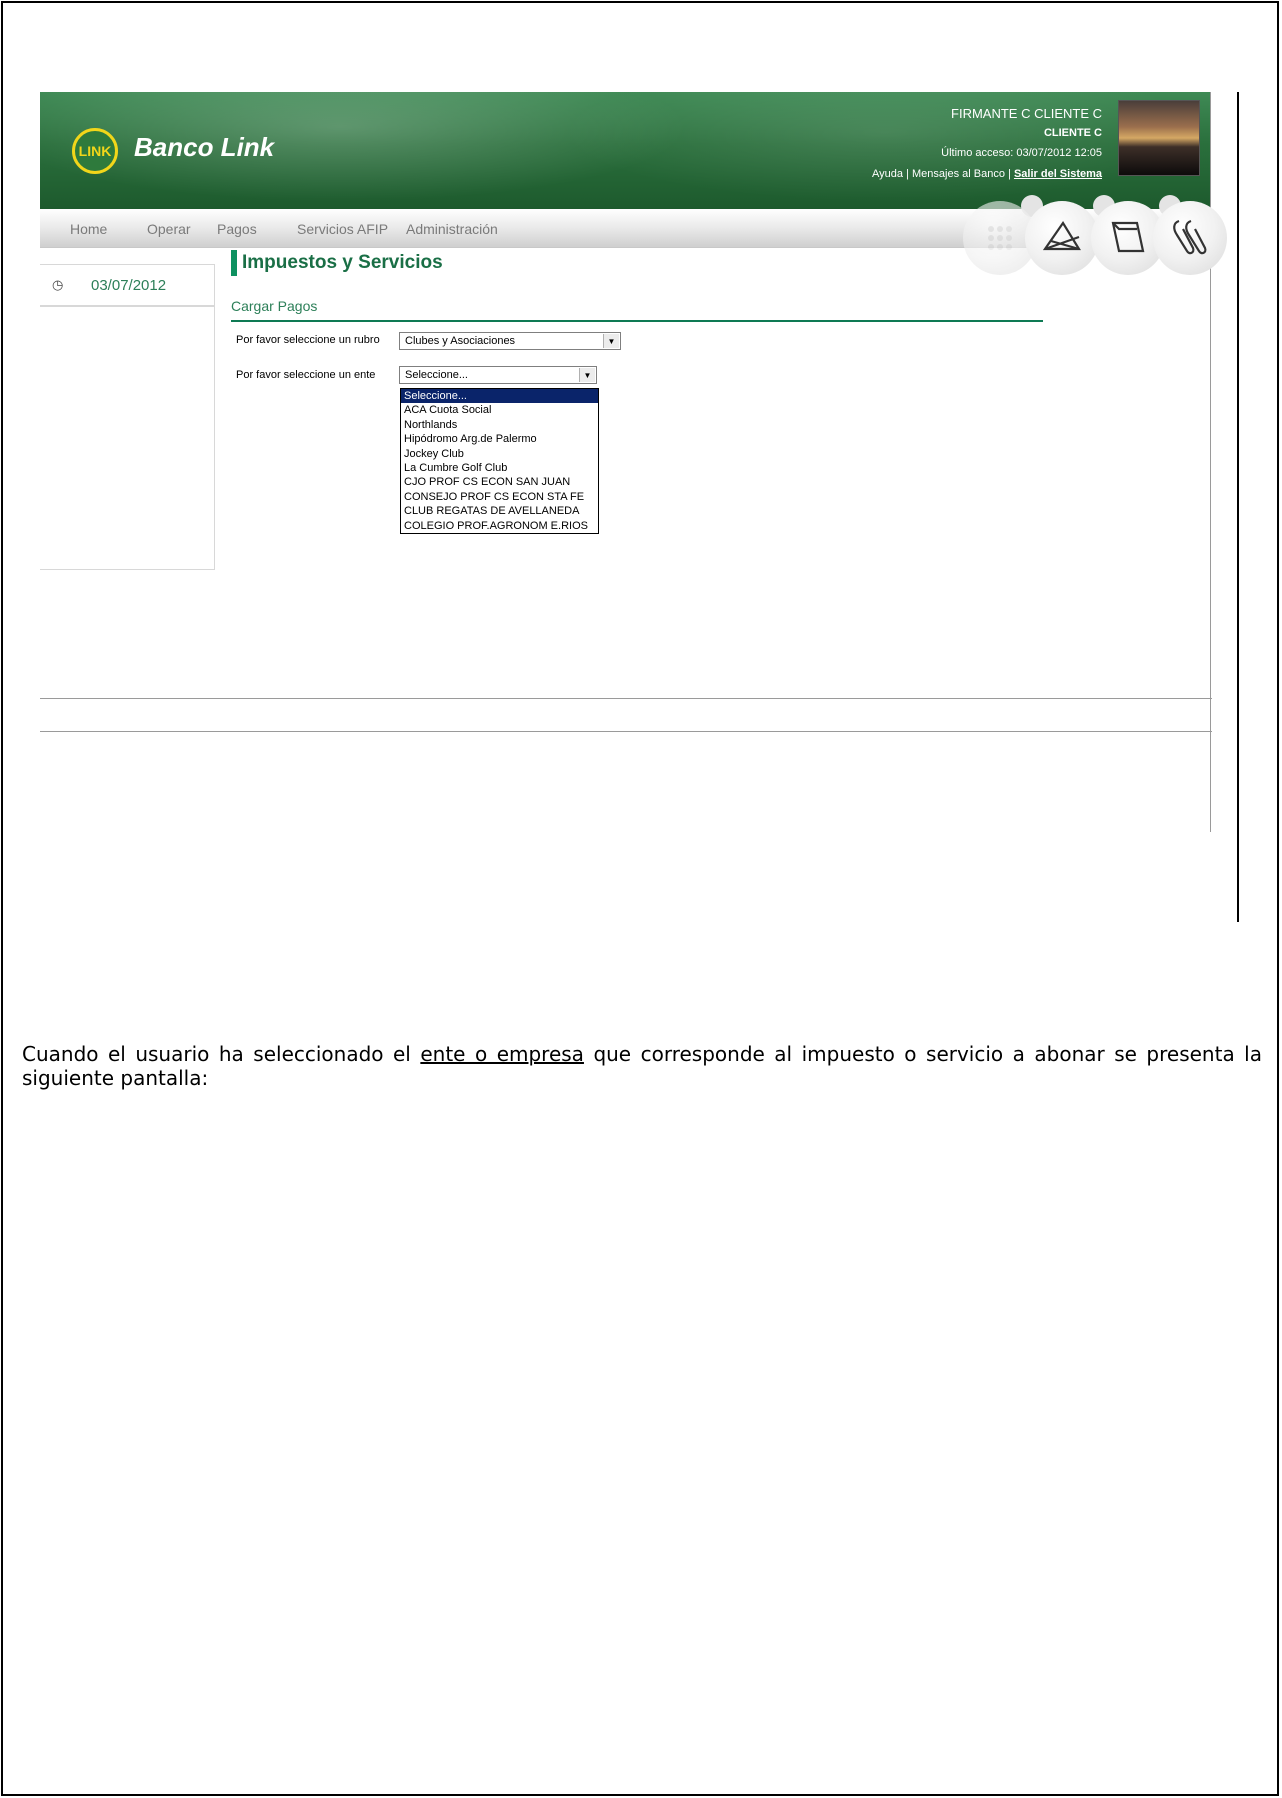  What do you see at coordinates (1072, 133) in the screenshot?
I see `user-short-name: CLIENTE C` at bounding box center [1072, 133].